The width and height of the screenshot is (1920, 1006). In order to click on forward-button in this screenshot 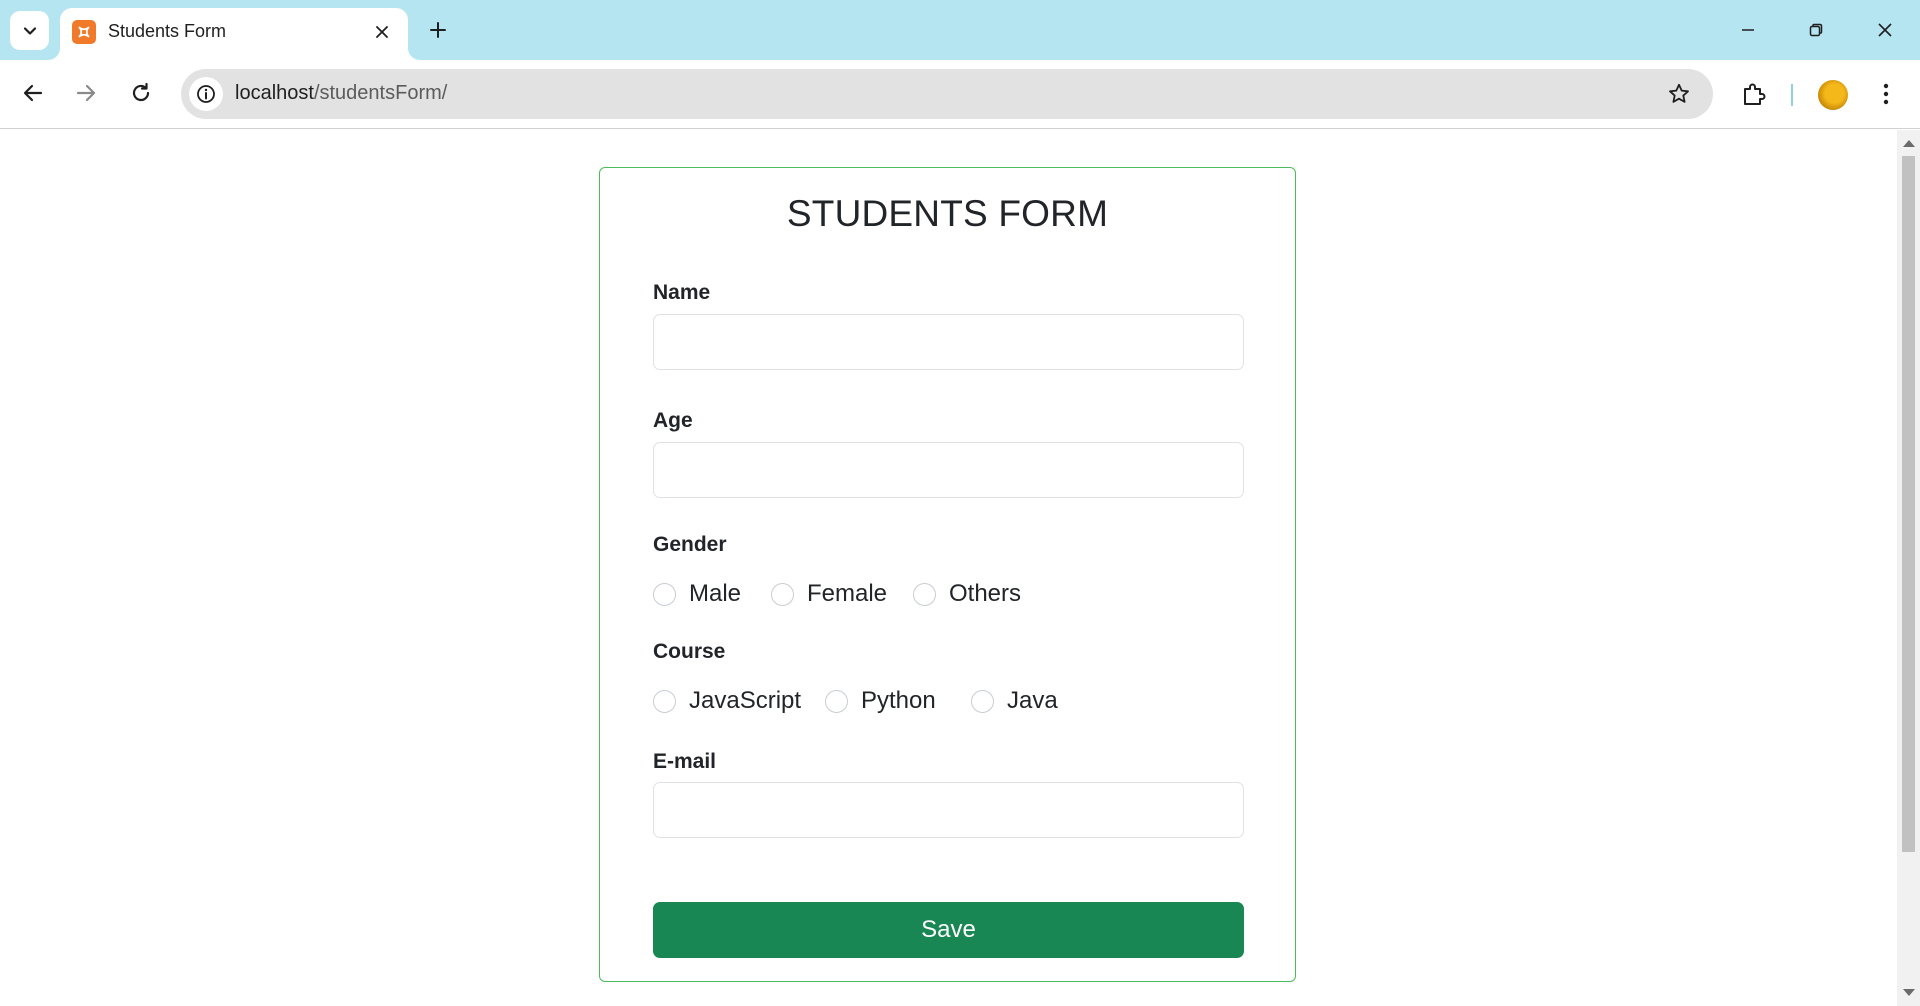, I will do `click(86, 93)`.